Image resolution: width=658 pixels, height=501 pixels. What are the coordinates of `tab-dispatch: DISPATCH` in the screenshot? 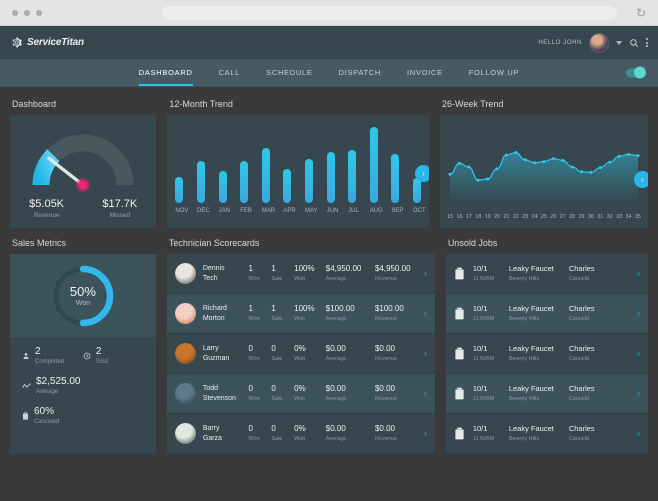 It's located at (360, 72).